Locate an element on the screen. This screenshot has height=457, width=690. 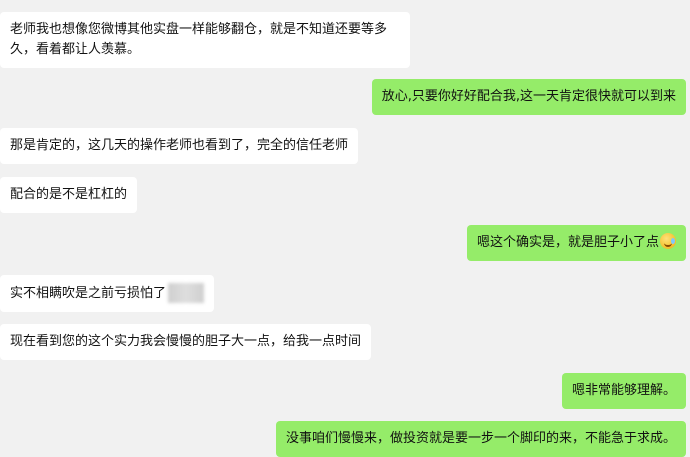
message-bubble-outgoing: 放心,只要你好好配合我,这一天肯定很快就可以到来 is located at coordinates (528, 97).